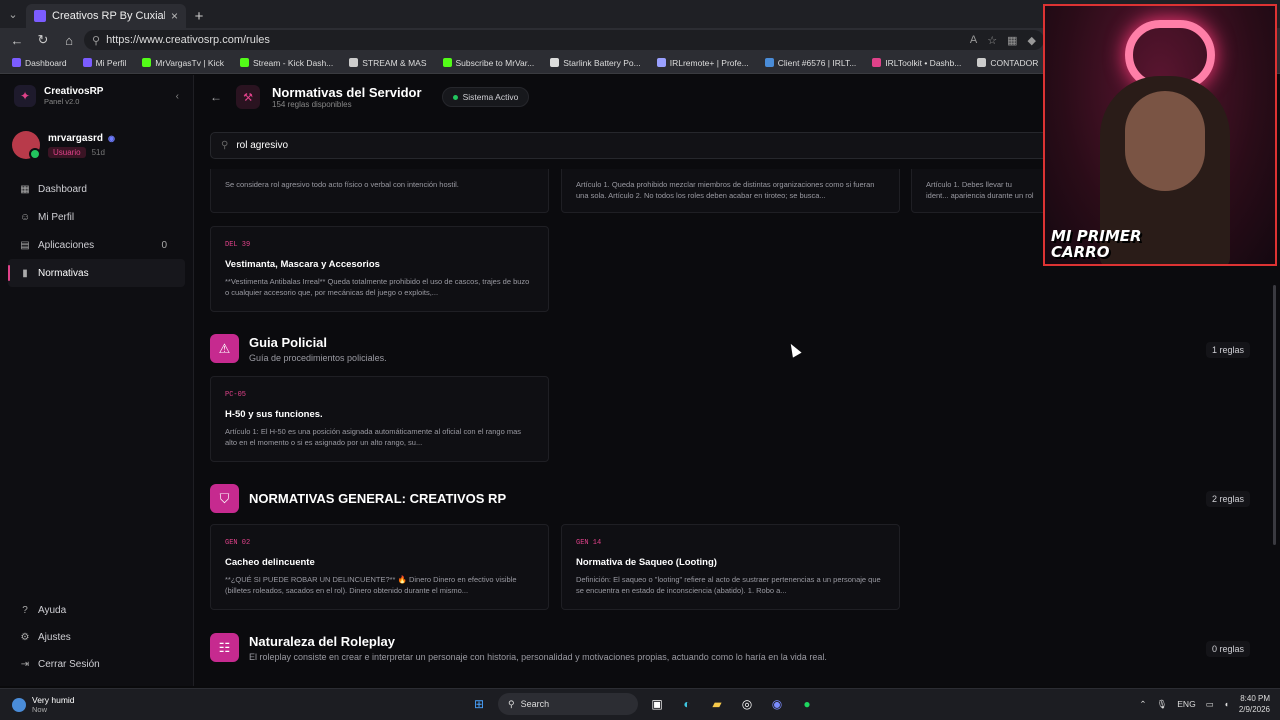 This screenshot has width=1280, height=720. I want to click on home-icon: ⌂, so click(69, 40).